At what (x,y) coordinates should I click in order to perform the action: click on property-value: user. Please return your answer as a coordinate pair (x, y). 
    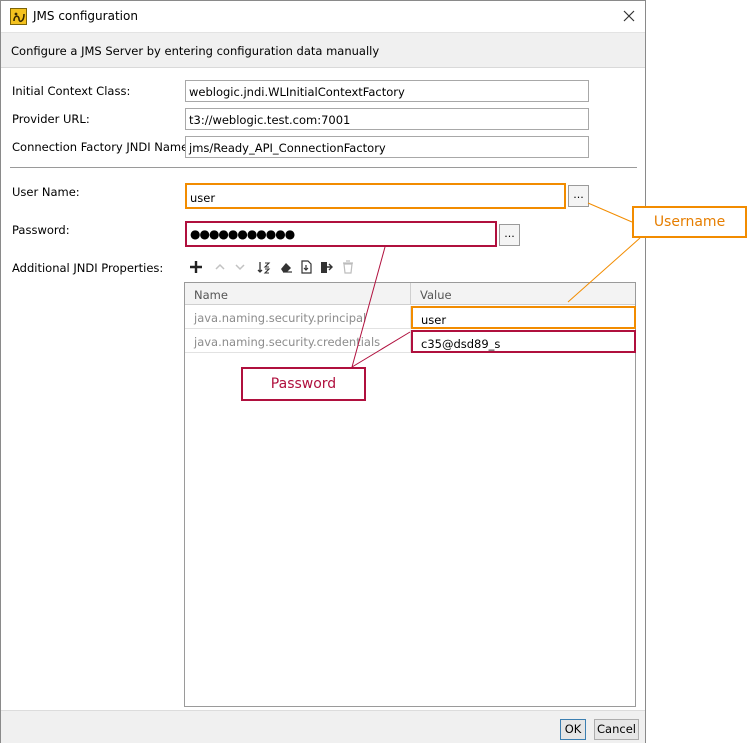
    Looking at the image, I should click on (523, 317).